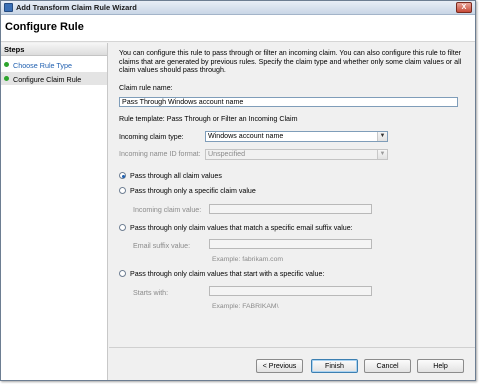 The height and width of the screenshot is (384, 479). I want to click on button-bar: < Previous Finish Cancel Help, so click(292, 363).